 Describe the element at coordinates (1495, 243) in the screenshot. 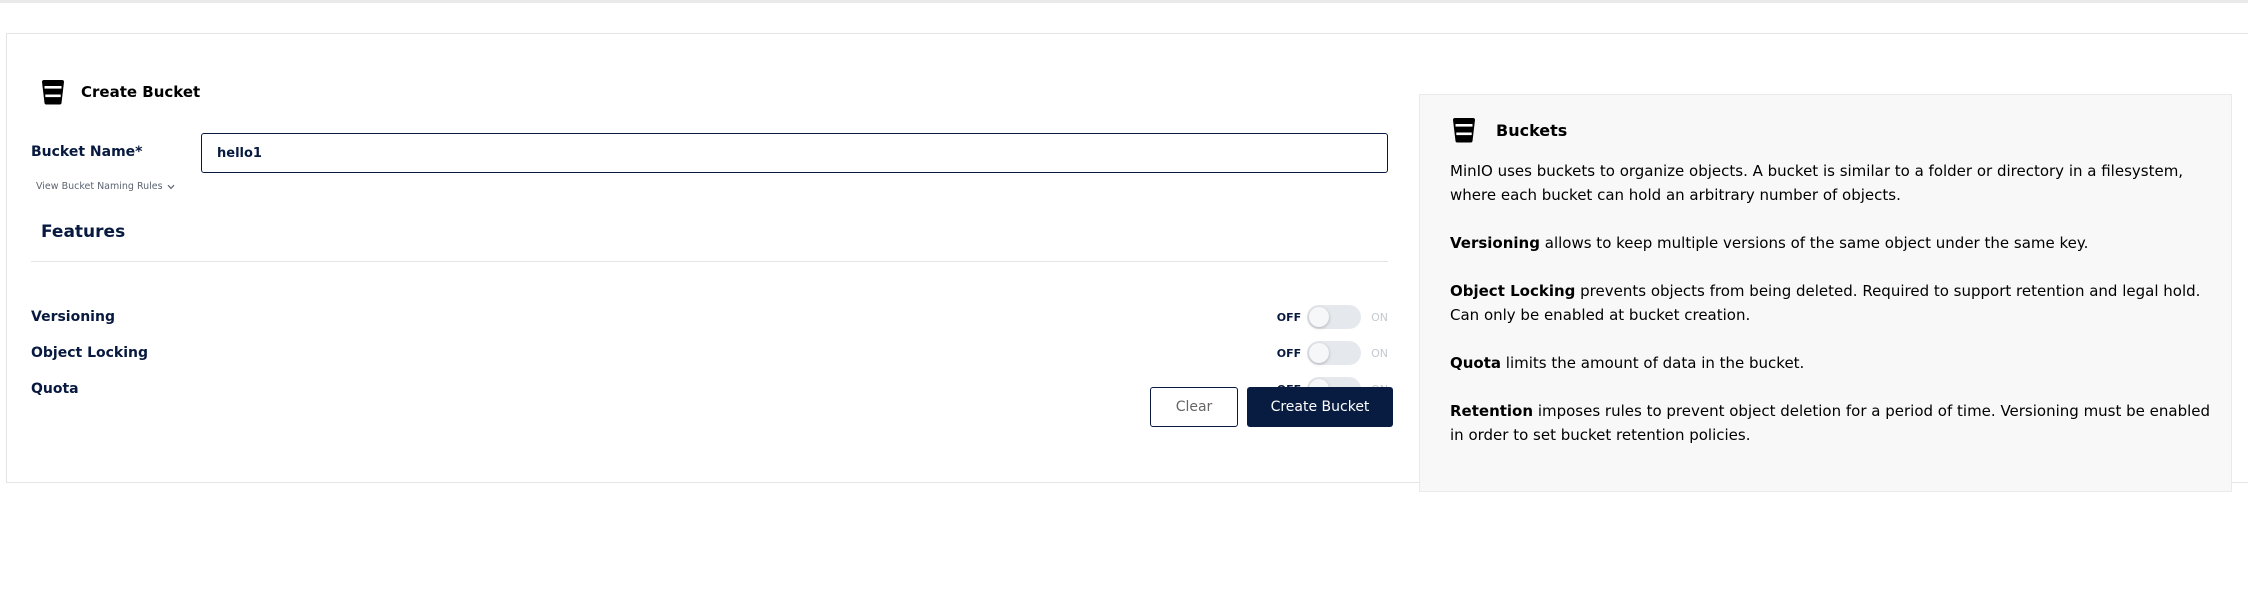

I see `help-term: Versioning` at that location.